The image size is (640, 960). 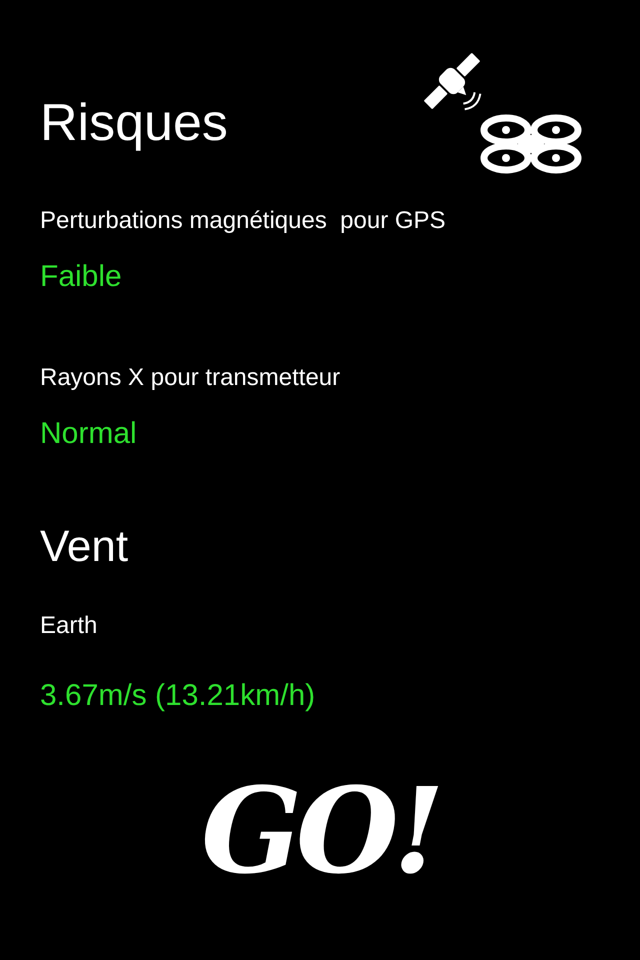 I want to click on risk-label: Earth, so click(x=69, y=626).